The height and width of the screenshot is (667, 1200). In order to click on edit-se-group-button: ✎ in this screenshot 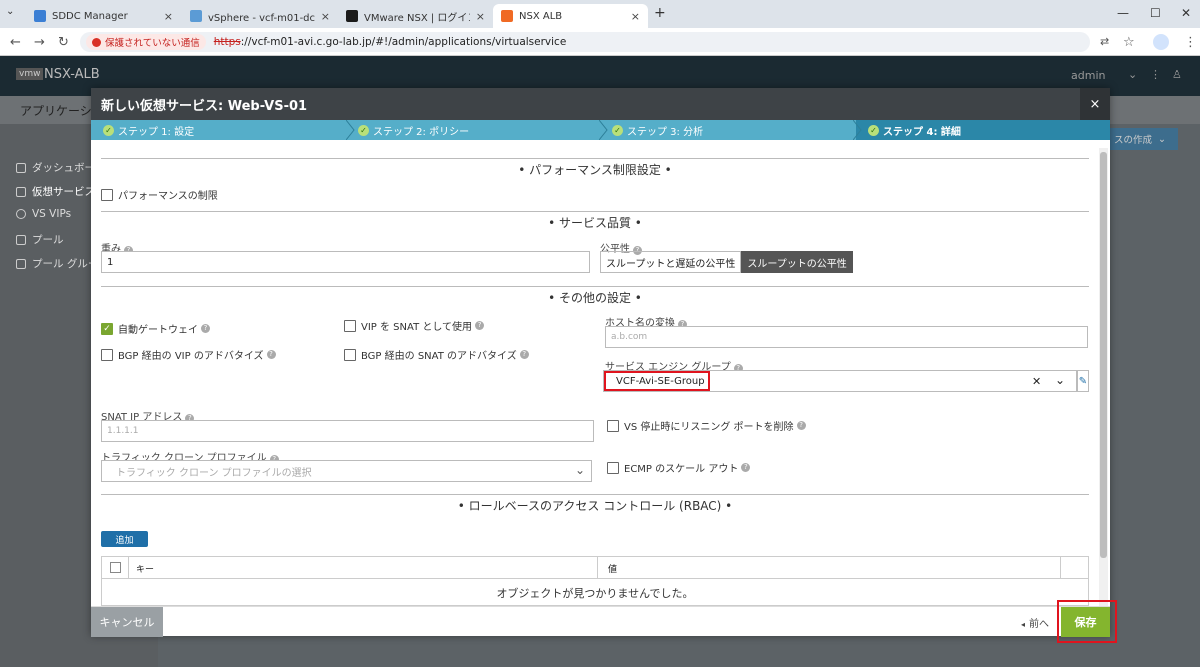, I will do `click(1083, 381)`.